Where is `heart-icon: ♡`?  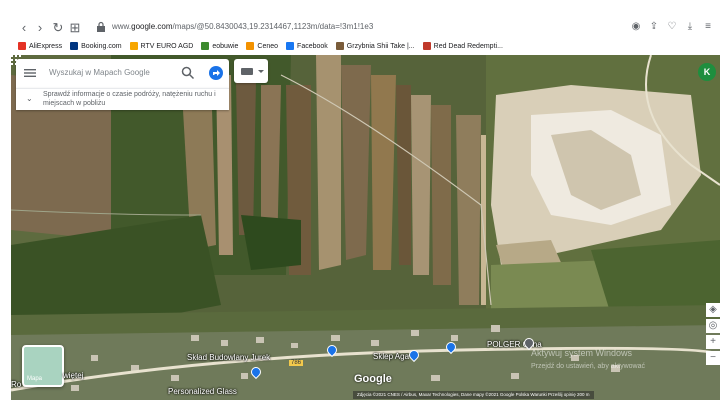
heart-icon: ♡ is located at coordinates (672, 27).